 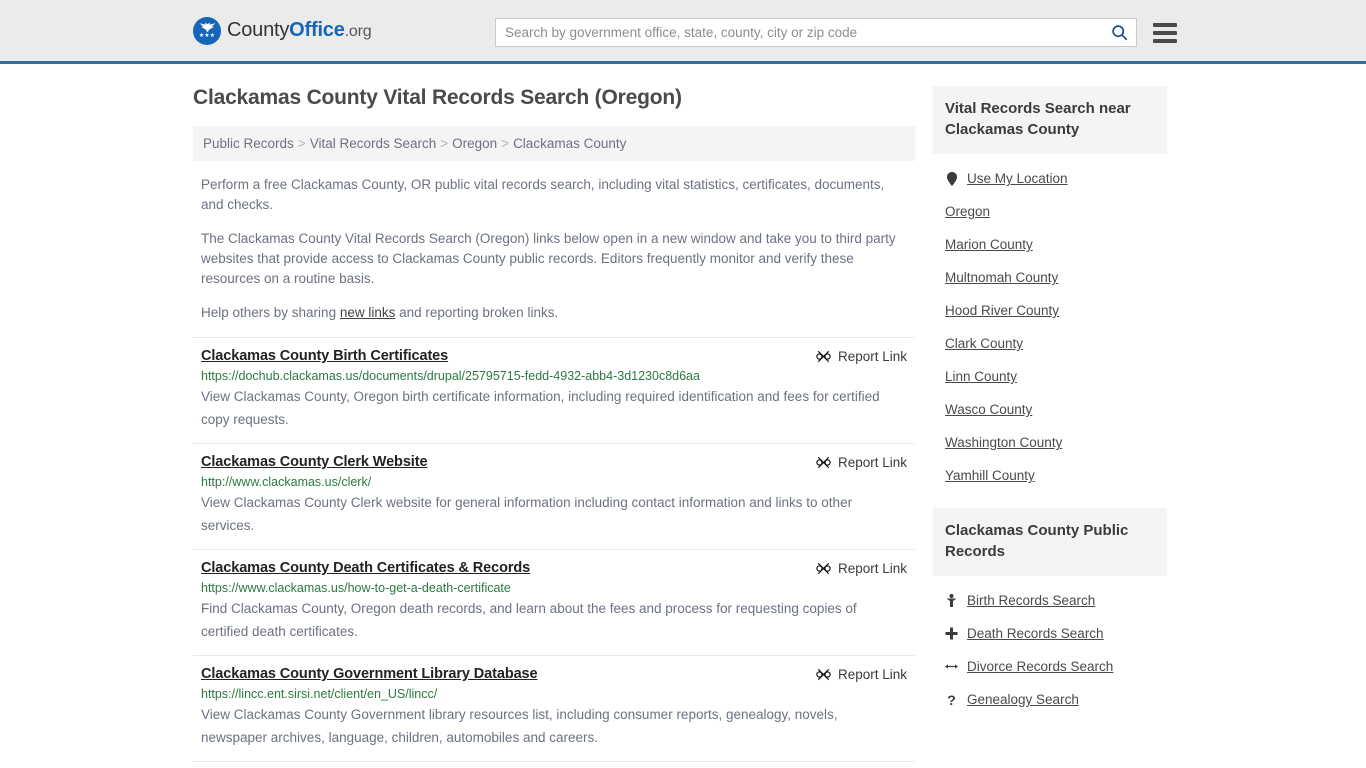 What do you see at coordinates (207, 36) in the screenshot?
I see `stars-icon: ★★★` at bounding box center [207, 36].